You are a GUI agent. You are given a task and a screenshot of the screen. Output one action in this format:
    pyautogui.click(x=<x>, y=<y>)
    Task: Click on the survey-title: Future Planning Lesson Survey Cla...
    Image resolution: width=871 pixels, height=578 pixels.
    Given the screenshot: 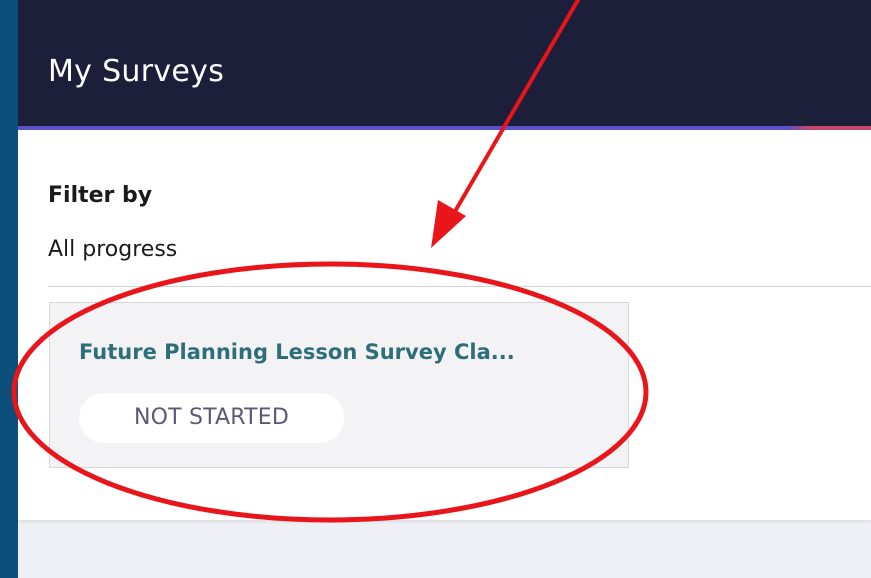 What is the action you would take?
    pyautogui.click(x=297, y=352)
    